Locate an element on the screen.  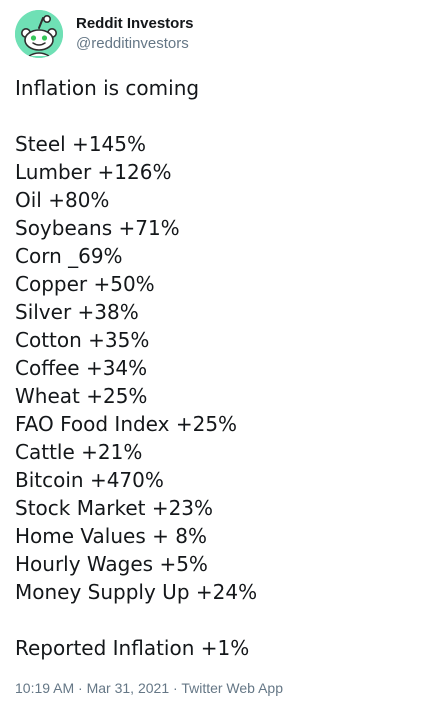
list-item: Bitcoin +470% is located at coordinates (89, 480).